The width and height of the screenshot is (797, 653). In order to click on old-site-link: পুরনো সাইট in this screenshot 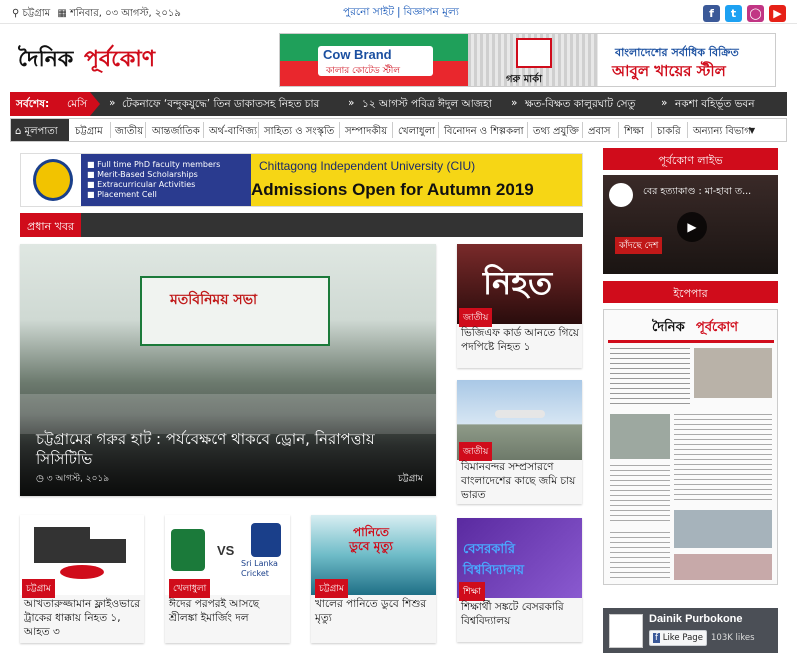, I will do `click(368, 12)`.